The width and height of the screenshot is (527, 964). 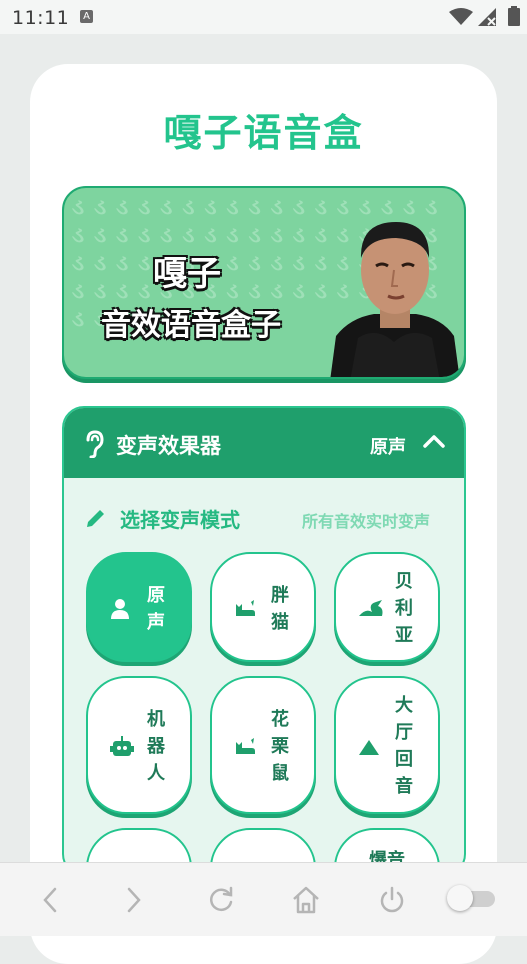 I want to click on reload-icon, so click(x=221, y=900).